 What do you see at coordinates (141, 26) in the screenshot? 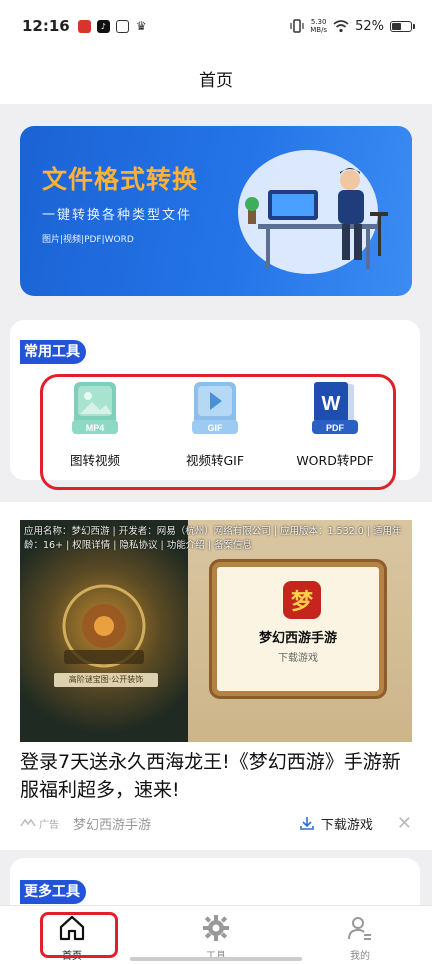
I see `crown-icon: ♛` at bounding box center [141, 26].